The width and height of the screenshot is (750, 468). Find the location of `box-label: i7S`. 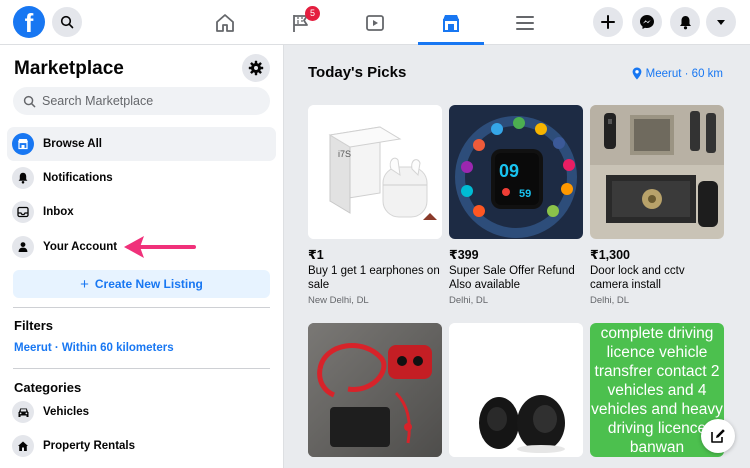

box-label: i7S is located at coordinates (344, 154).